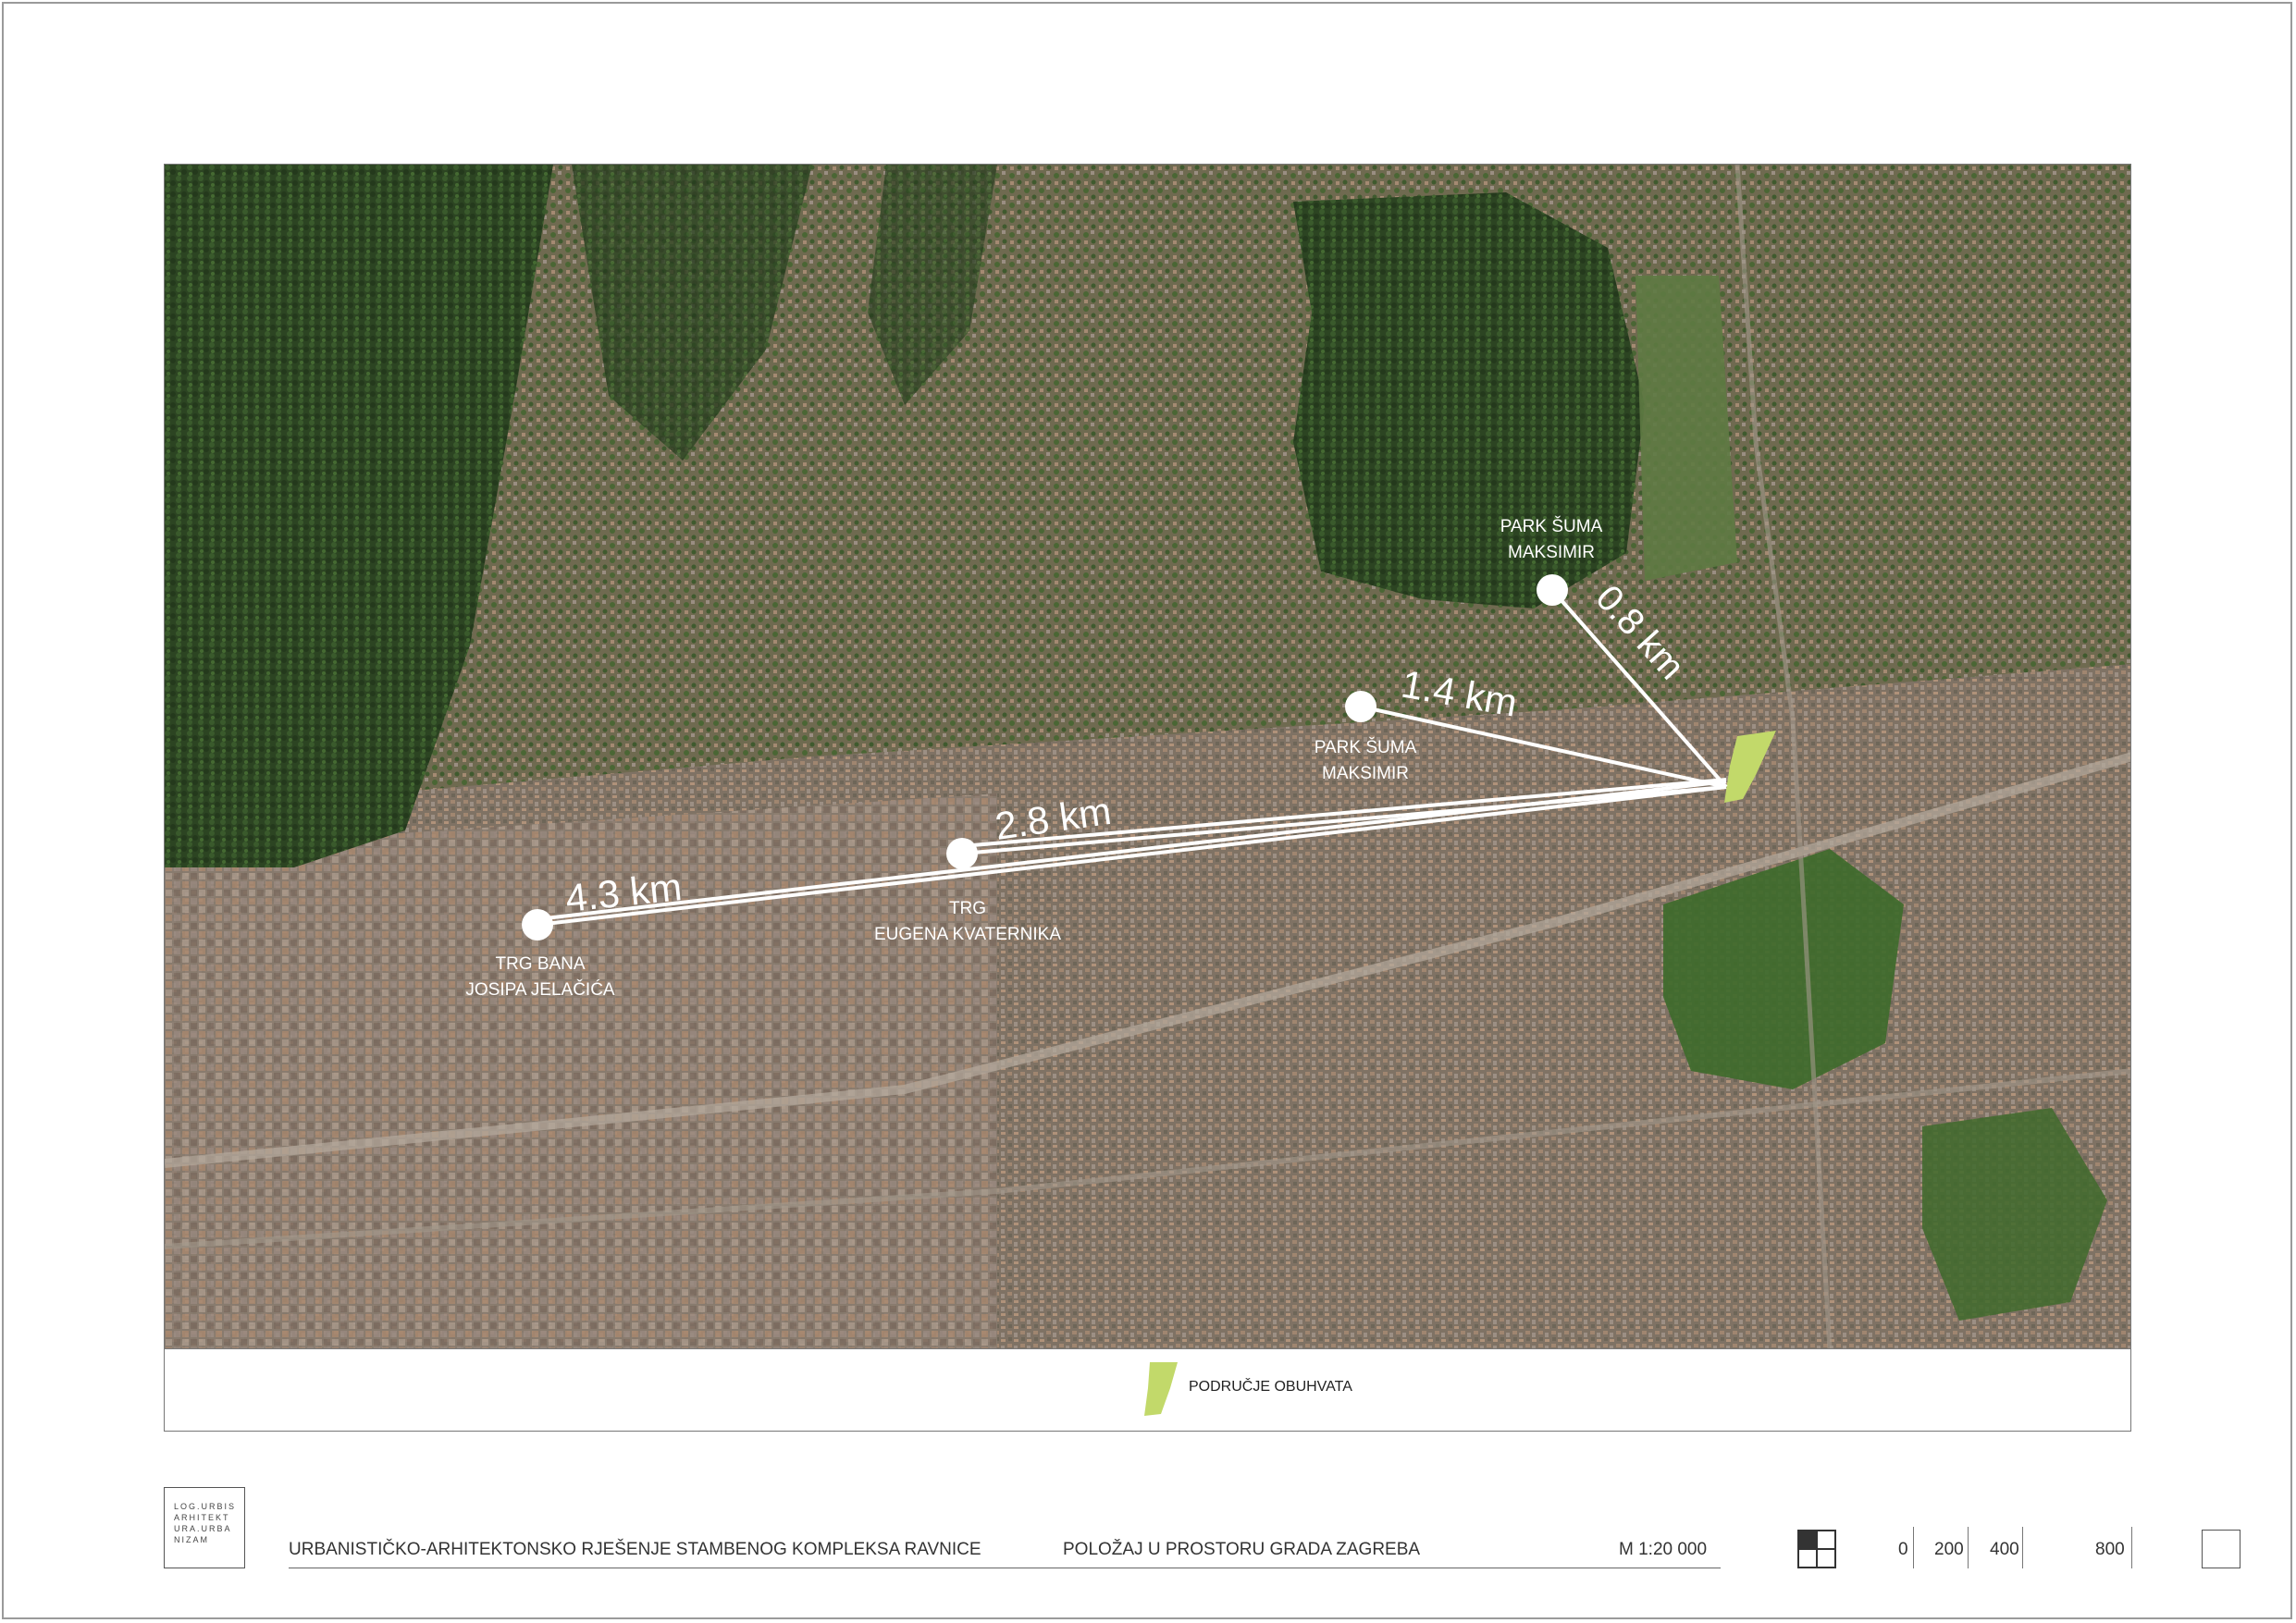  I want to click on scale-0: 0, so click(1903, 1549).